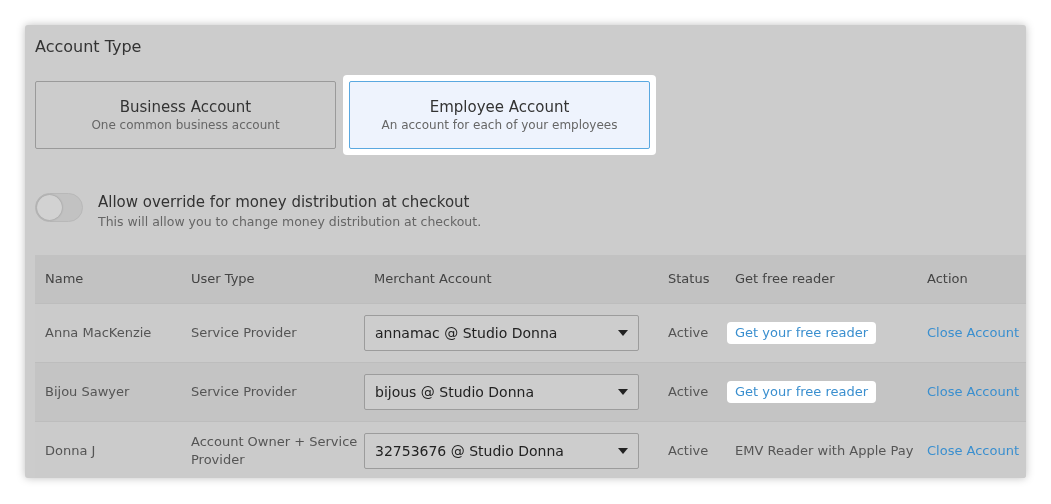 The width and height of the screenshot is (1051, 504). Describe the element at coordinates (64, 279) in the screenshot. I see `column-header: Name` at that location.